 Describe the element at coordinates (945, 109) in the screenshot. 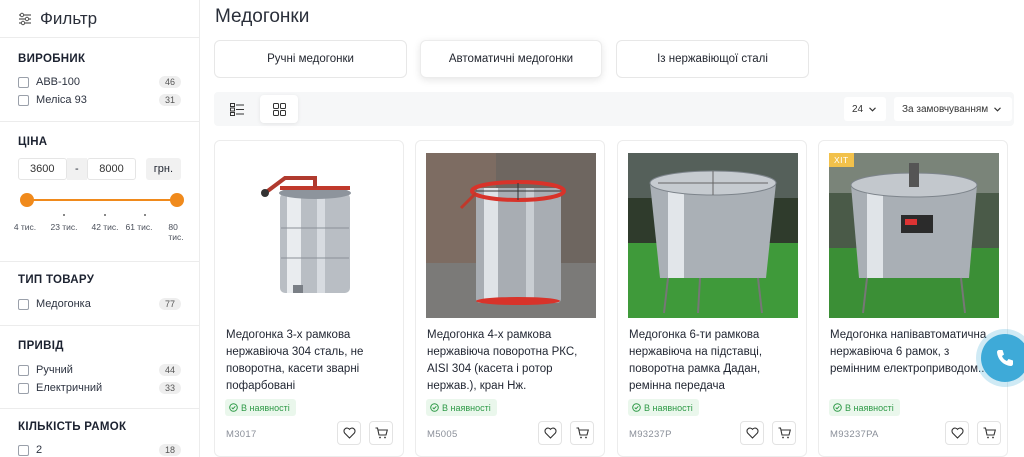

I see `sort-value: За замовчуванням` at that location.